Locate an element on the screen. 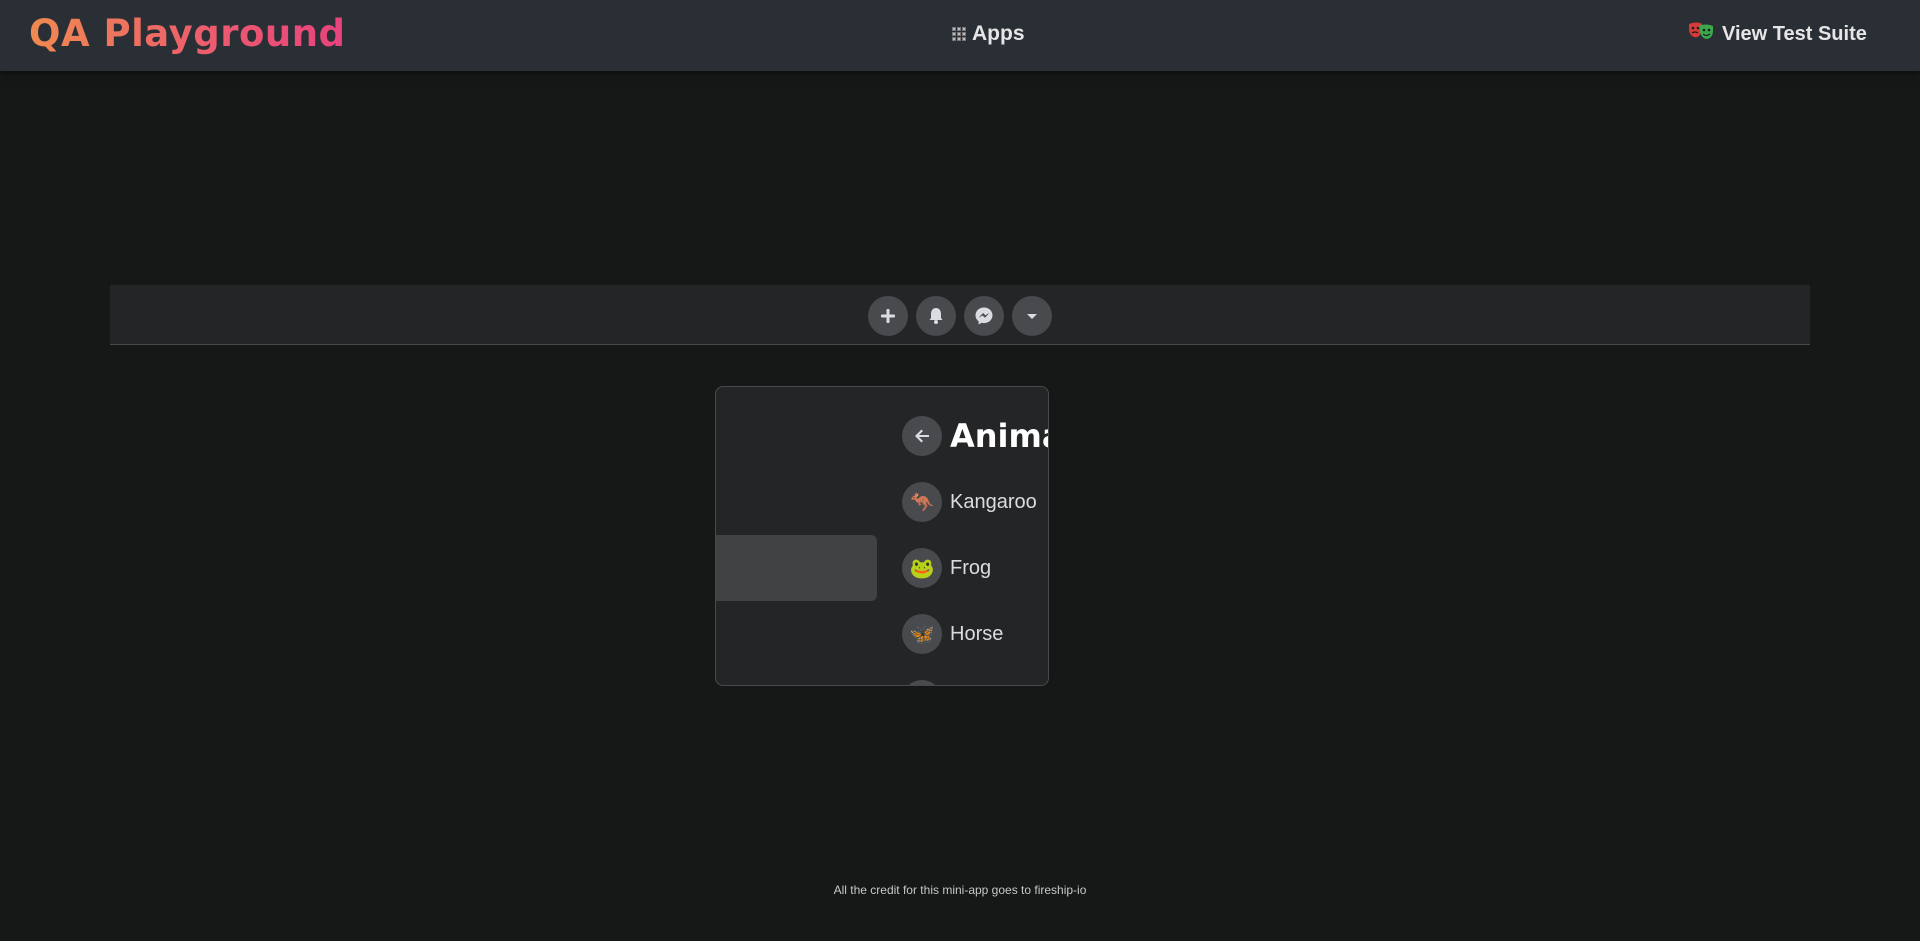 The height and width of the screenshot is (941, 1920). back-button is located at coordinates (922, 436).